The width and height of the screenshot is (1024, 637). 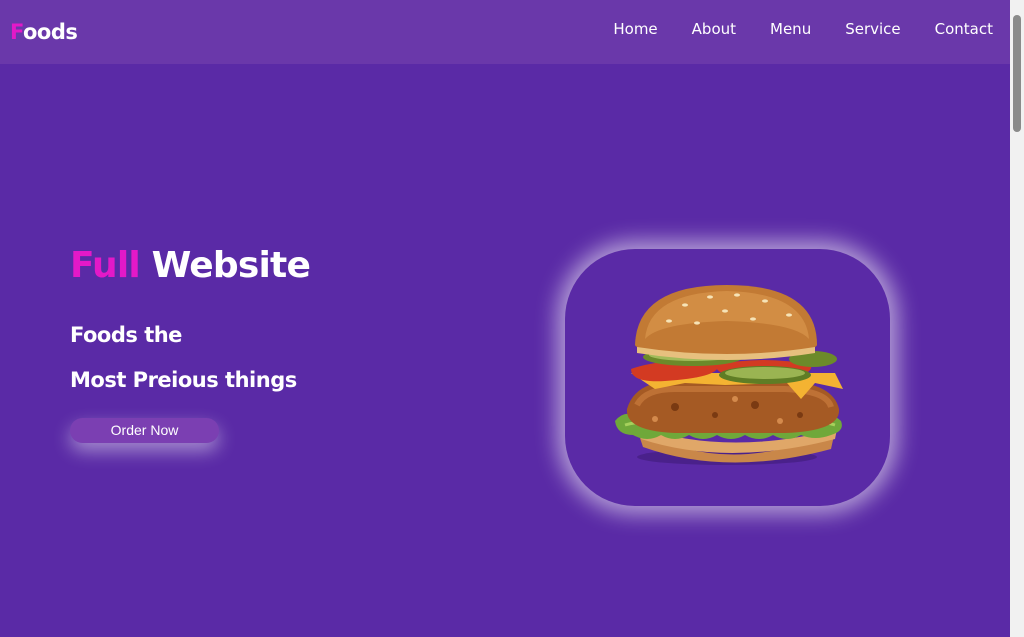 What do you see at coordinates (1017, 318) in the screenshot?
I see `vertical-scrollbar` at bounding box center [1017, 318].